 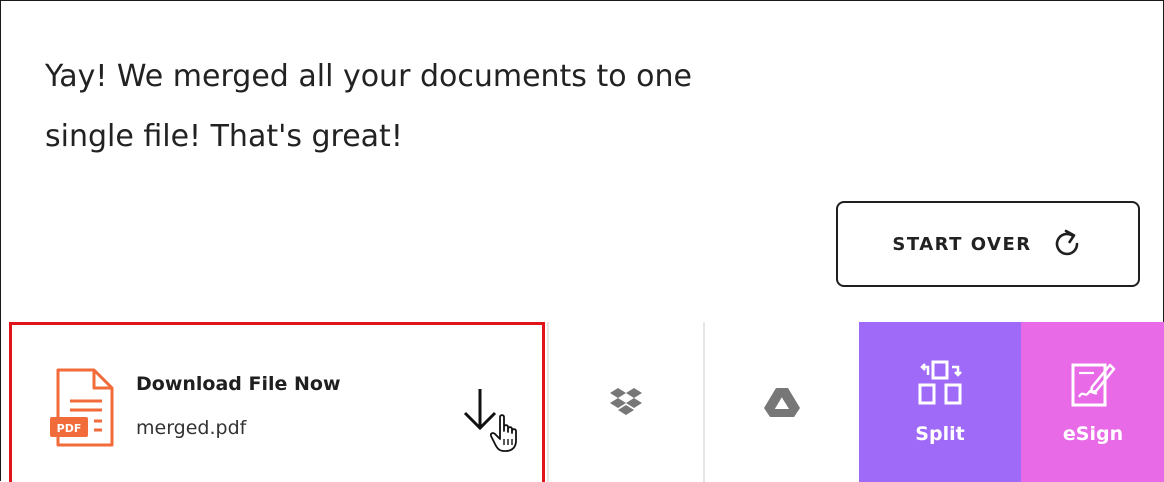 I want to click on refresh-icon, so click(x=1066, y=242).